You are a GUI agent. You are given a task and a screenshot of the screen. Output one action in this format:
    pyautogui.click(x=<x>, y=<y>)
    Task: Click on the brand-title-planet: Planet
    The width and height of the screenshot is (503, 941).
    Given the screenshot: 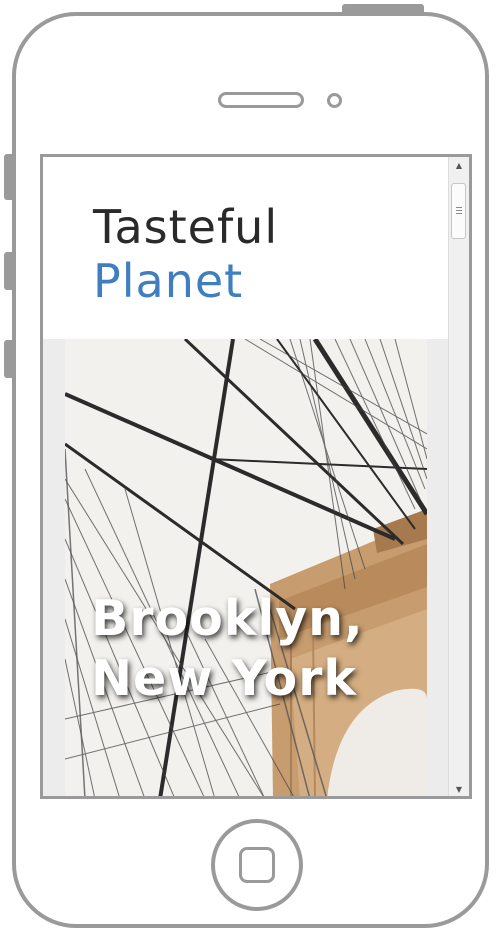 What is the action you would take?
    pyautogui.click(x=168, y=281)
    